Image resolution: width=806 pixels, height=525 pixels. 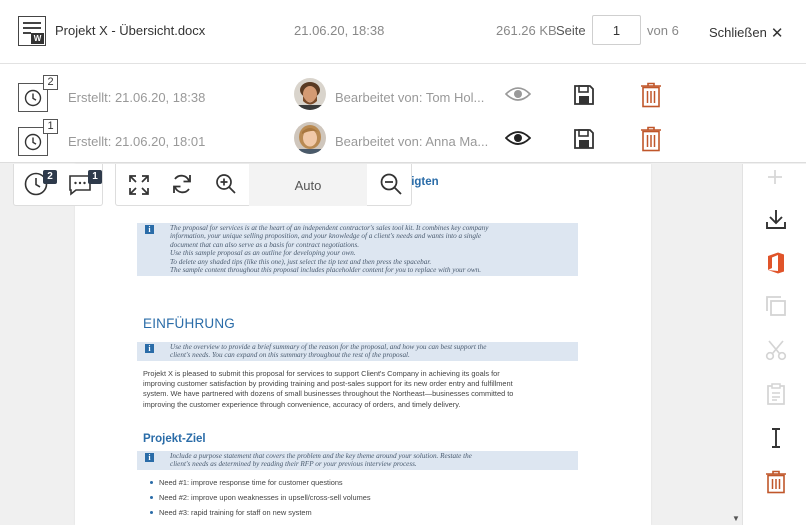 I want to click on delete-icon, so click(x=776, y=482).